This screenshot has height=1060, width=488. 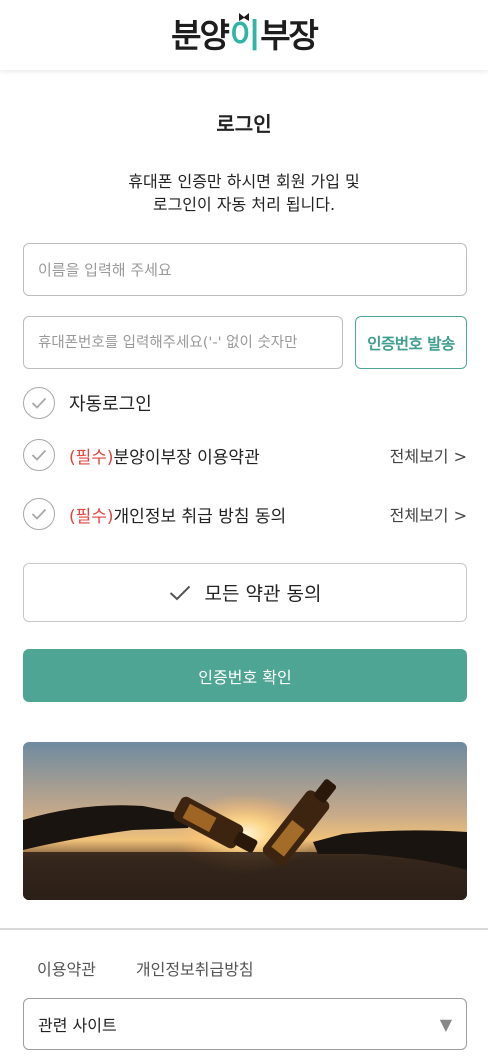 I want to click on description-line-1: 휴대폰 인증만 하시면 회원 가입 및, so click(x=244, y=181).